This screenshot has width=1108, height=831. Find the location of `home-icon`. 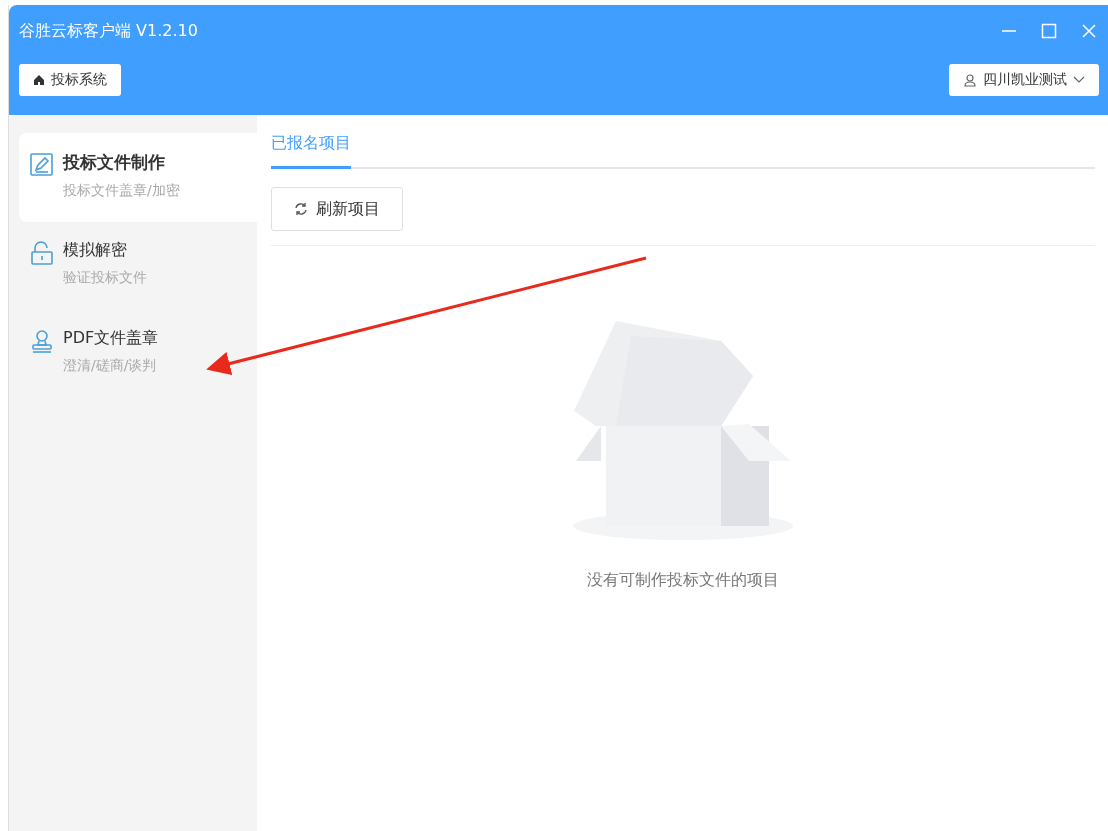

home-icon is located at coordinates (39, 80).